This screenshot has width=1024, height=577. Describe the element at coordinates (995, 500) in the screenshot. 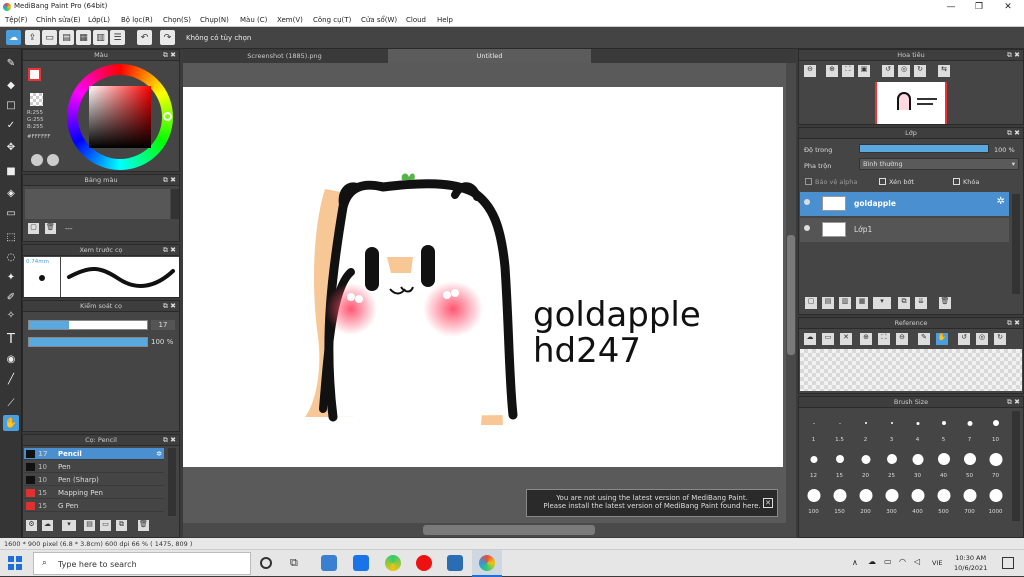

I see `brush-size-option: 1000` at that location.